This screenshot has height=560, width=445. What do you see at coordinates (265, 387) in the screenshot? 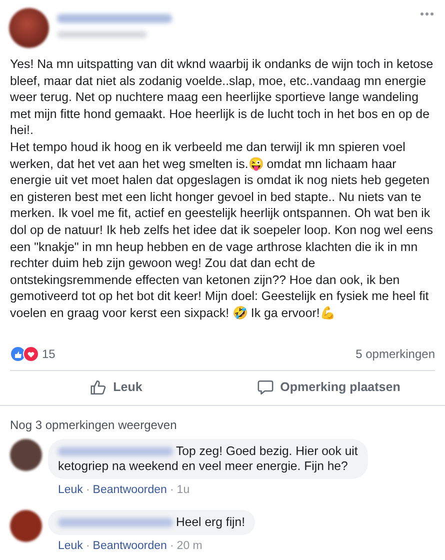
I see `speech-bubble-icon` at bounding box center [265, 387].